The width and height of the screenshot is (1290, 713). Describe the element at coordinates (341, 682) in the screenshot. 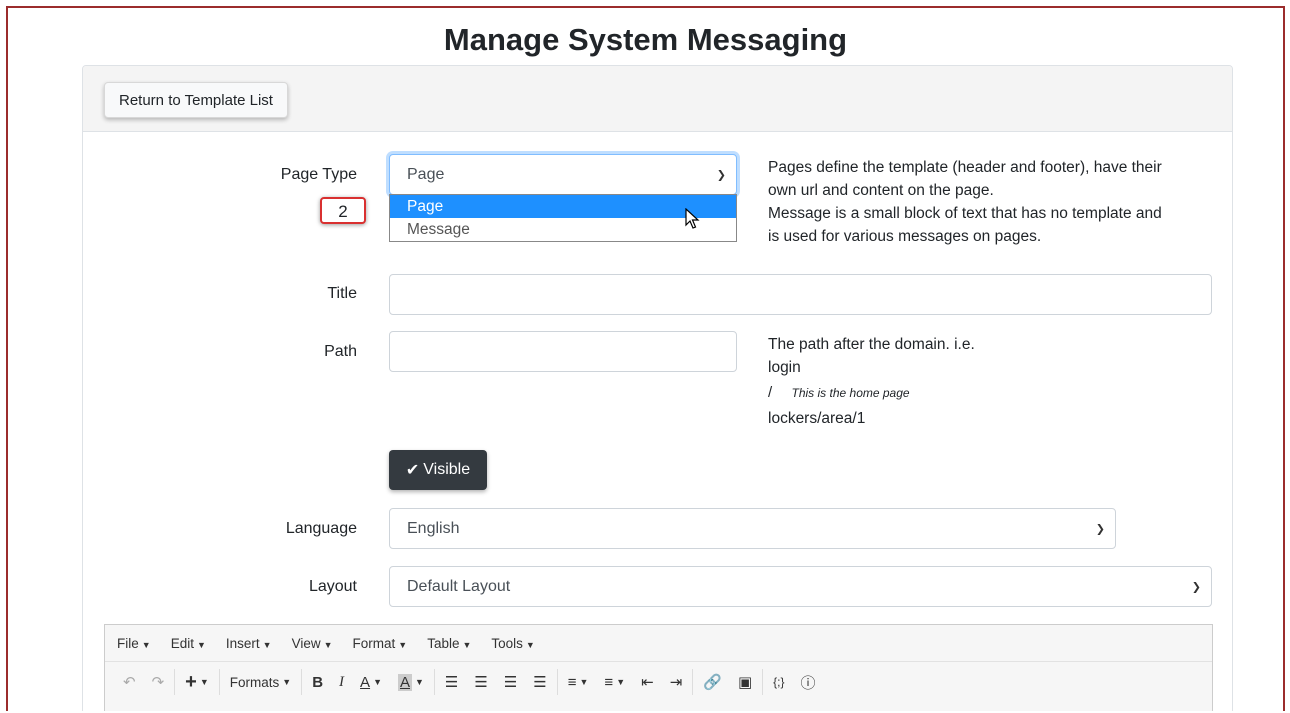

I see `italic-icon: I` at that location.